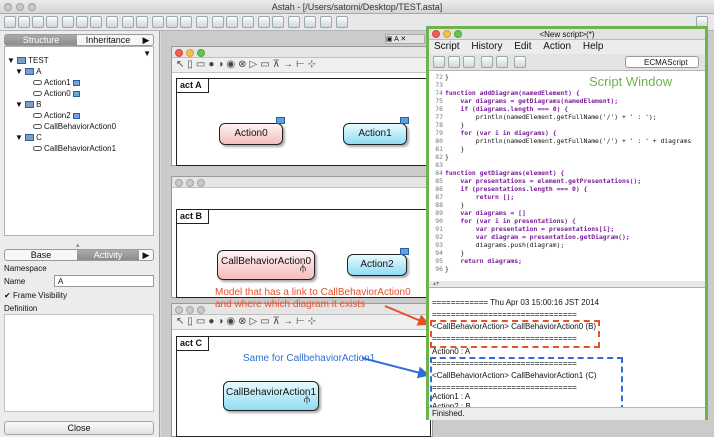 The width and height of the screenshot is (714, 437). What do you see at coordinates (520, 62) in the screenshot?
I see `clear-icon` at bounding box center [520, 62].